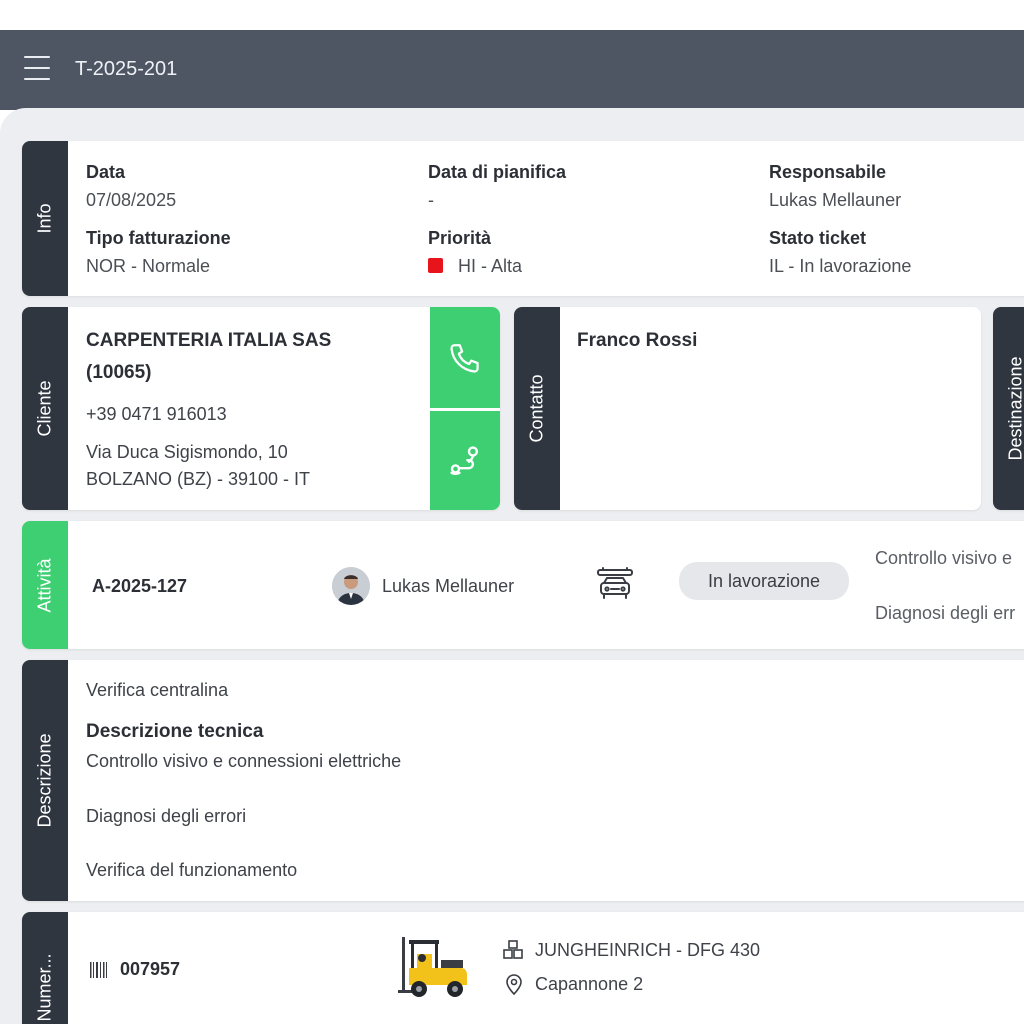 This screenshot has height=1024, width=1024. I want to click on responsabile-value: Lukas Mellauner, so click(835, 200).